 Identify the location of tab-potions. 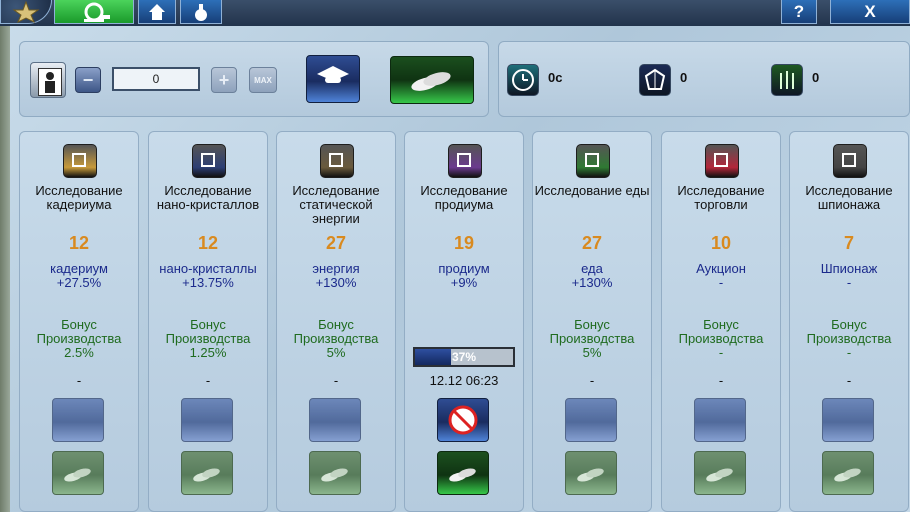
(201, 12).